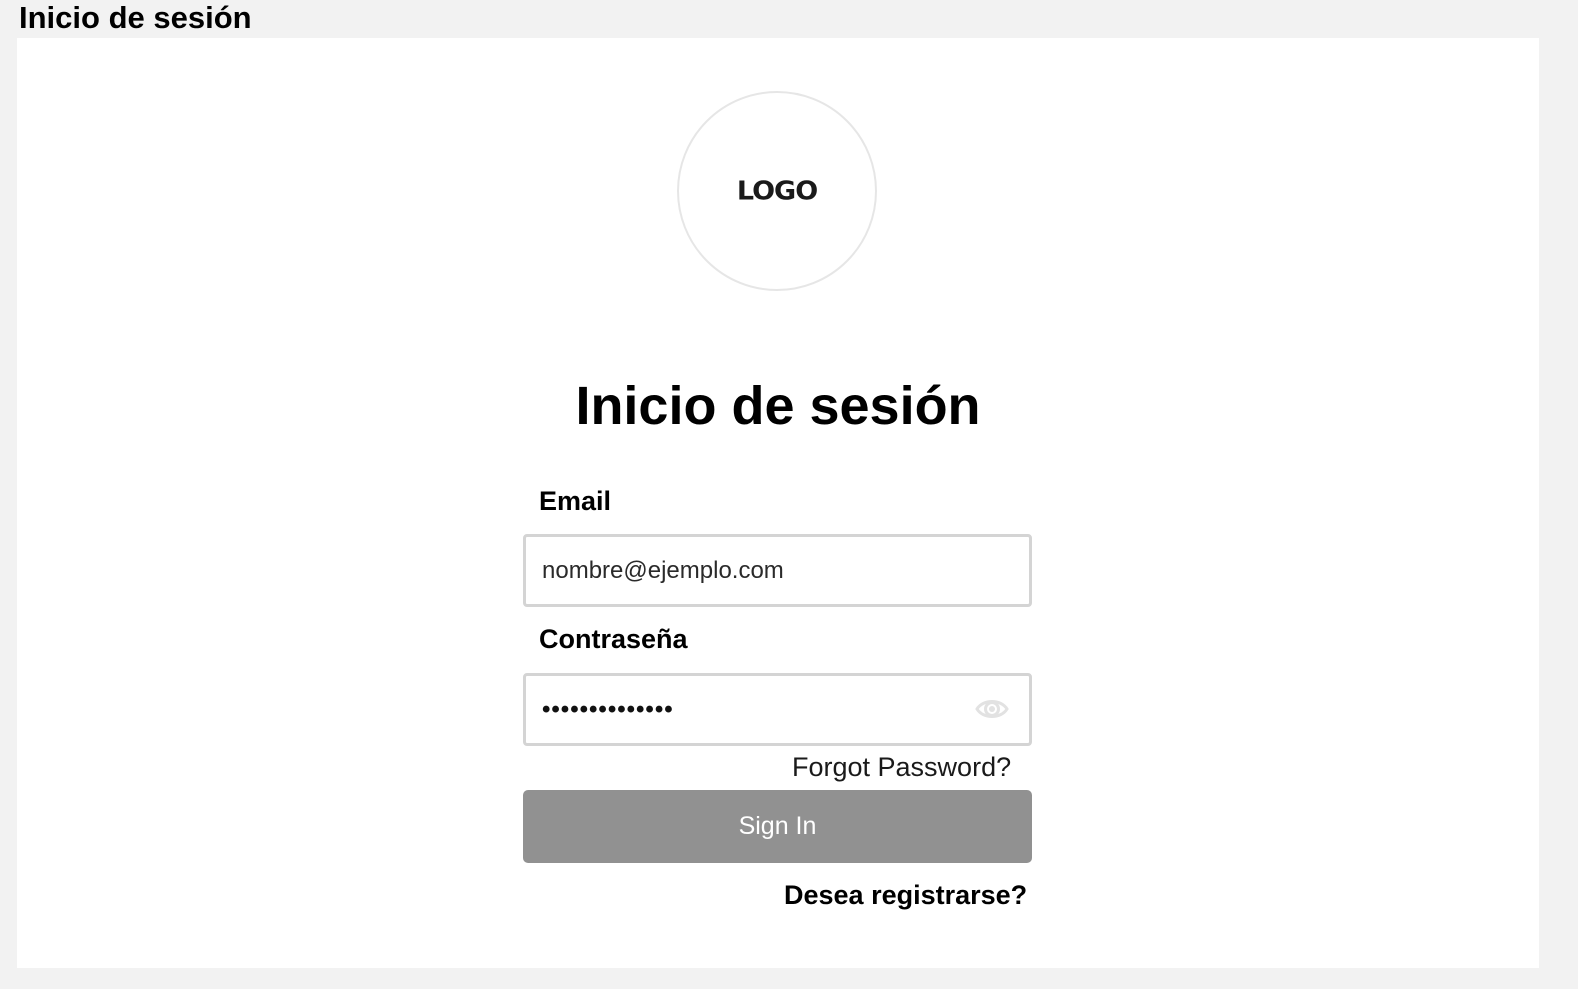 Image resolution: width=1578 pixels, height=989 pixels. Describe the element at coordinates (992, 709) in the screenshot. I see `eye-icon` at that location.